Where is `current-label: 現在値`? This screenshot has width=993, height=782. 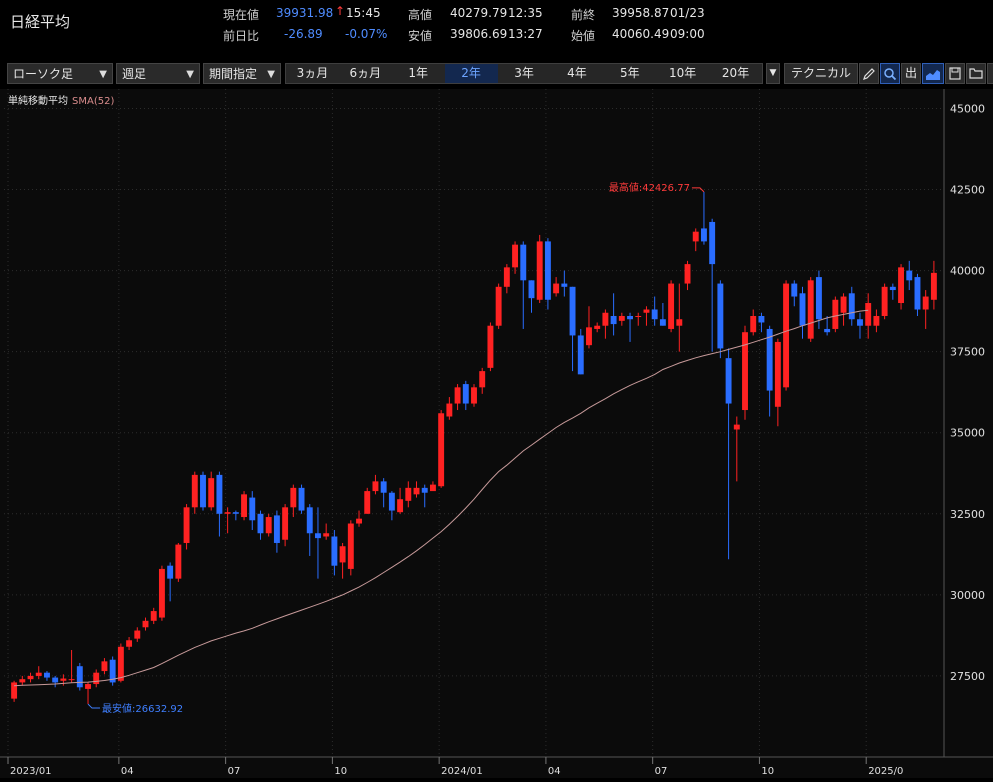 current-label: 現在値 is located at coordinates (241, 15).